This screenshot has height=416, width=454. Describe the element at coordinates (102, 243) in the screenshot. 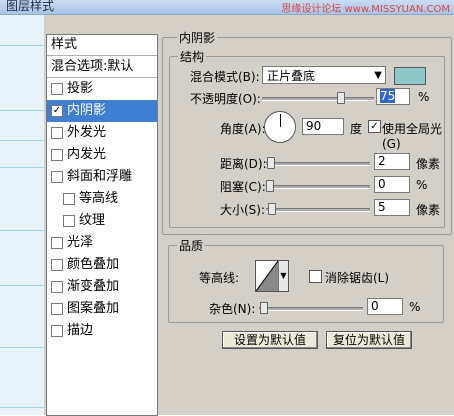

I see `style-item: 光泽` at that location.